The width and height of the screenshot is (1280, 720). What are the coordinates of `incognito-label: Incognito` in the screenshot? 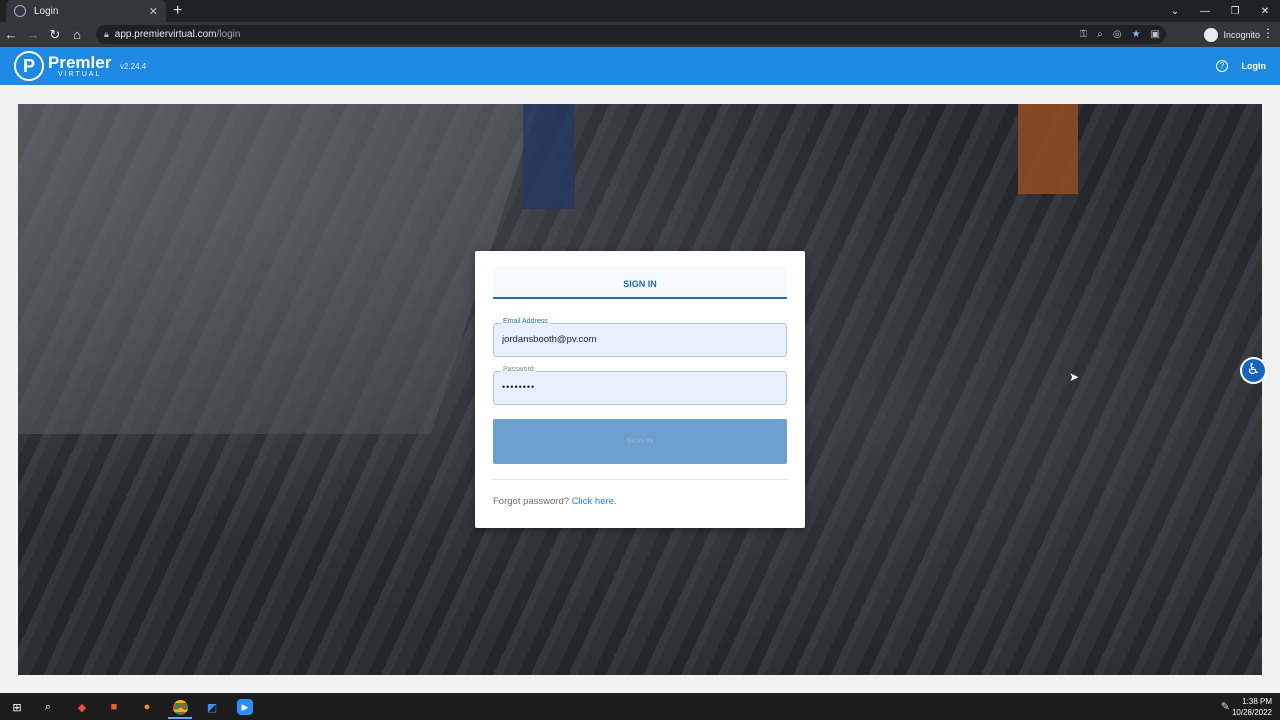 It's located at (1241, 34).